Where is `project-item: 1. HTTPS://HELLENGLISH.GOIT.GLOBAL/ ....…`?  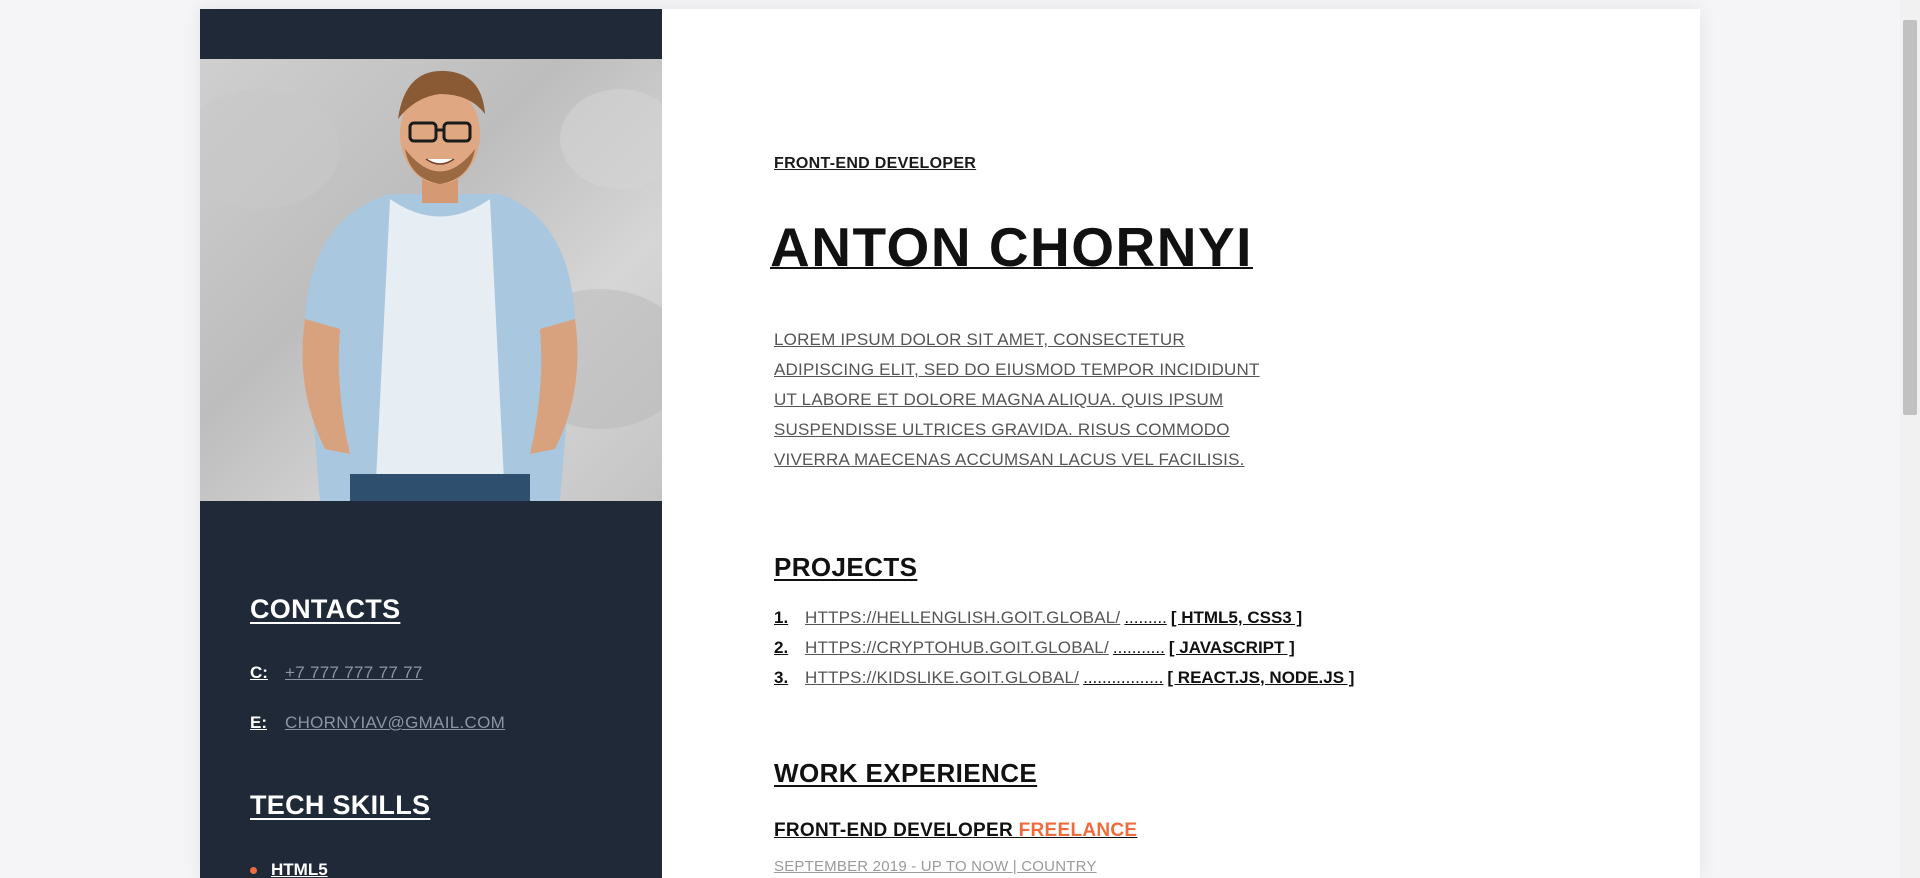
project-item: 1. HTTPS://HELLENGLISH.GOIT.GLOBAL/ ....… is located at coordinates (1038, 618).